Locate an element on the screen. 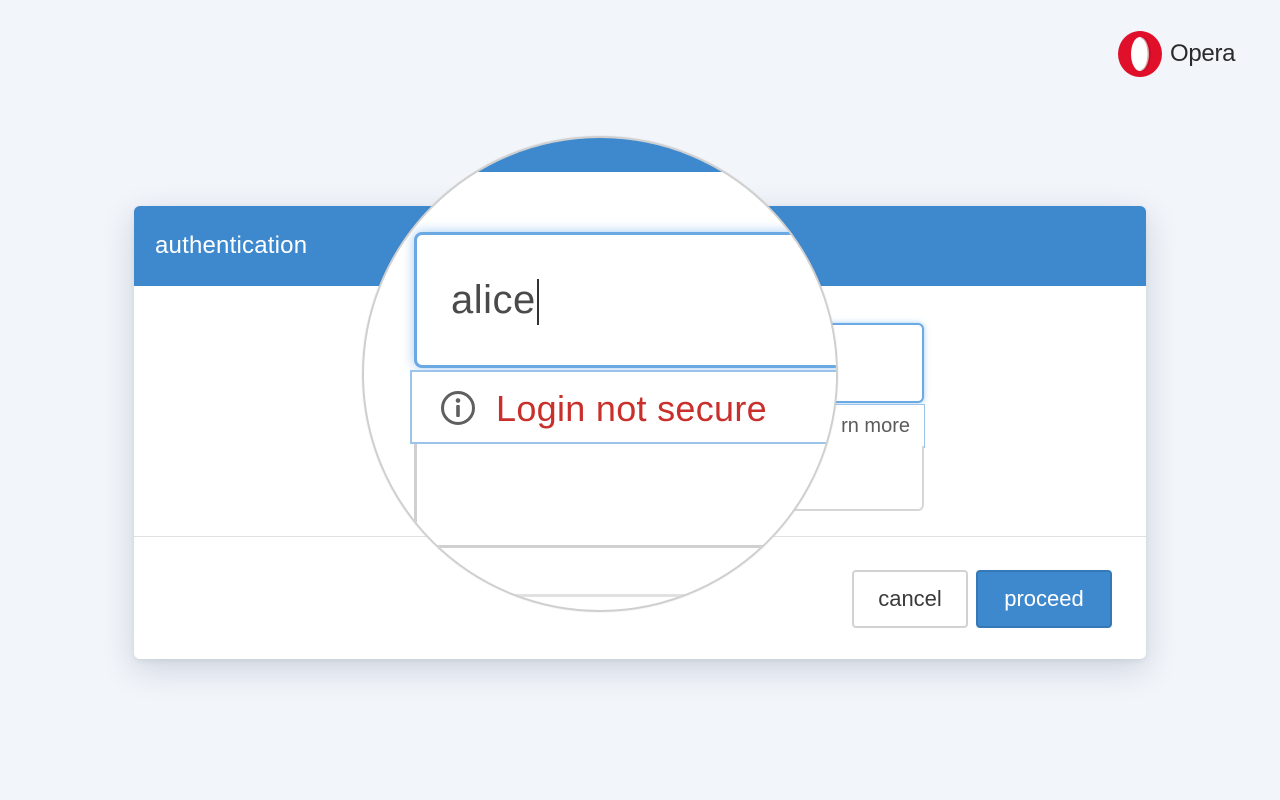 This screenshot has width=1280, height=800. magnified-divider is located at coordinates (600, 595).